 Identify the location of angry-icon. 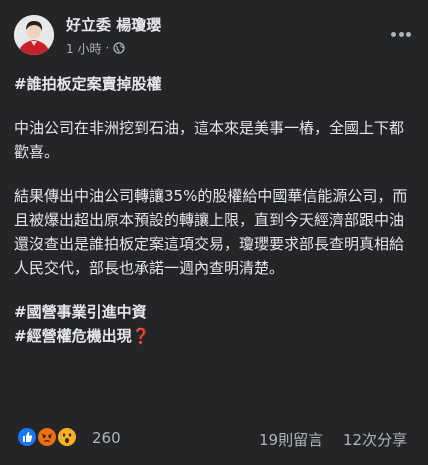
(47, 437).